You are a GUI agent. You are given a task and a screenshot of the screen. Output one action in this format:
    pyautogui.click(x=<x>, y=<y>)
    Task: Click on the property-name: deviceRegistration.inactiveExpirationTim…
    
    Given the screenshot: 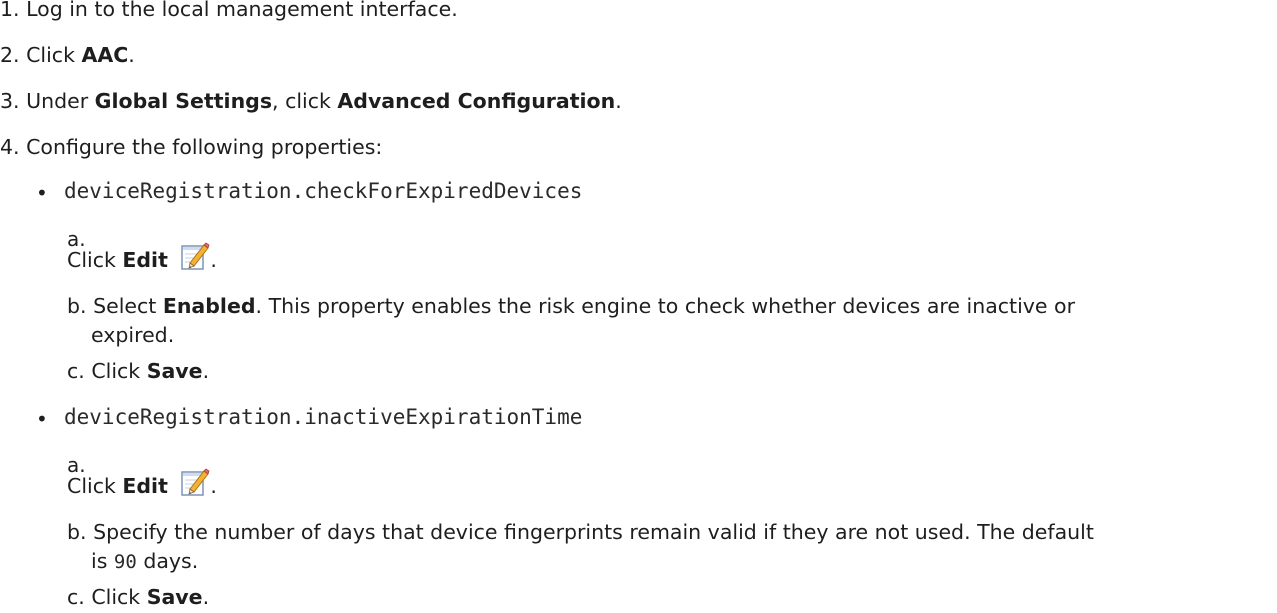 What is the action you would take?
    pyautogui.click(x=323, y=417)
    